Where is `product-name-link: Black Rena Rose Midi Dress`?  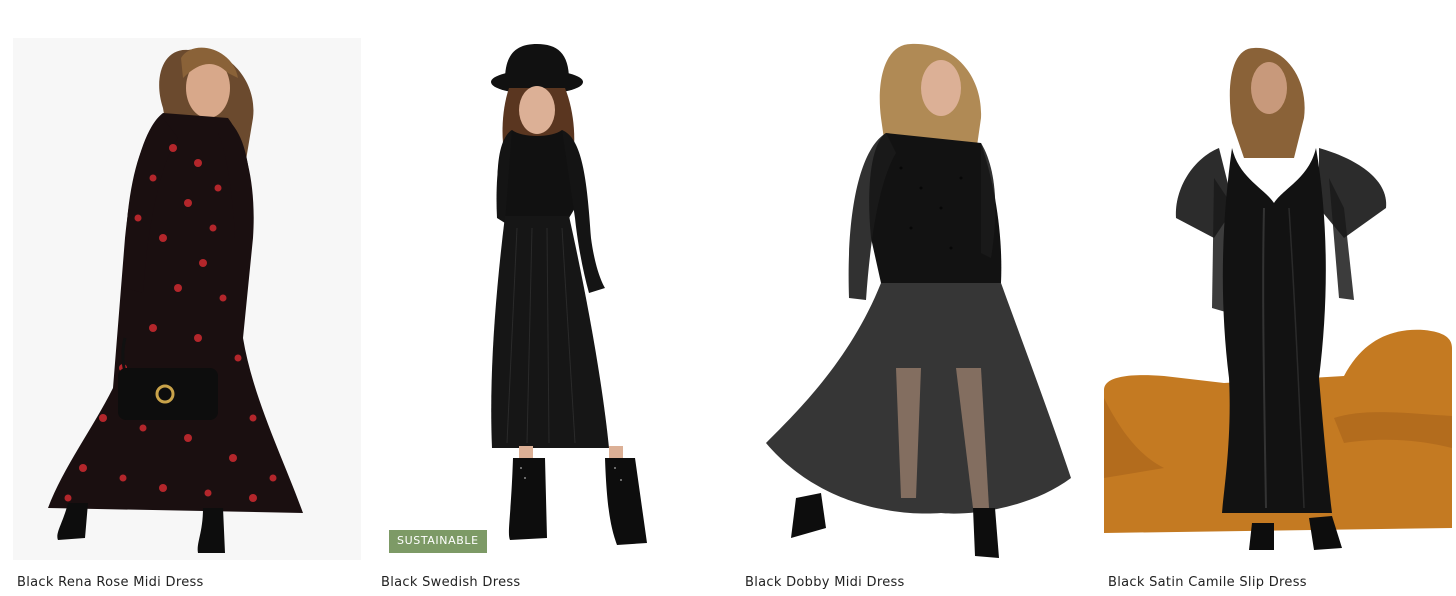 product-name-link: Black Rena Rose Midi Dress is located at coordinates (187, 582).